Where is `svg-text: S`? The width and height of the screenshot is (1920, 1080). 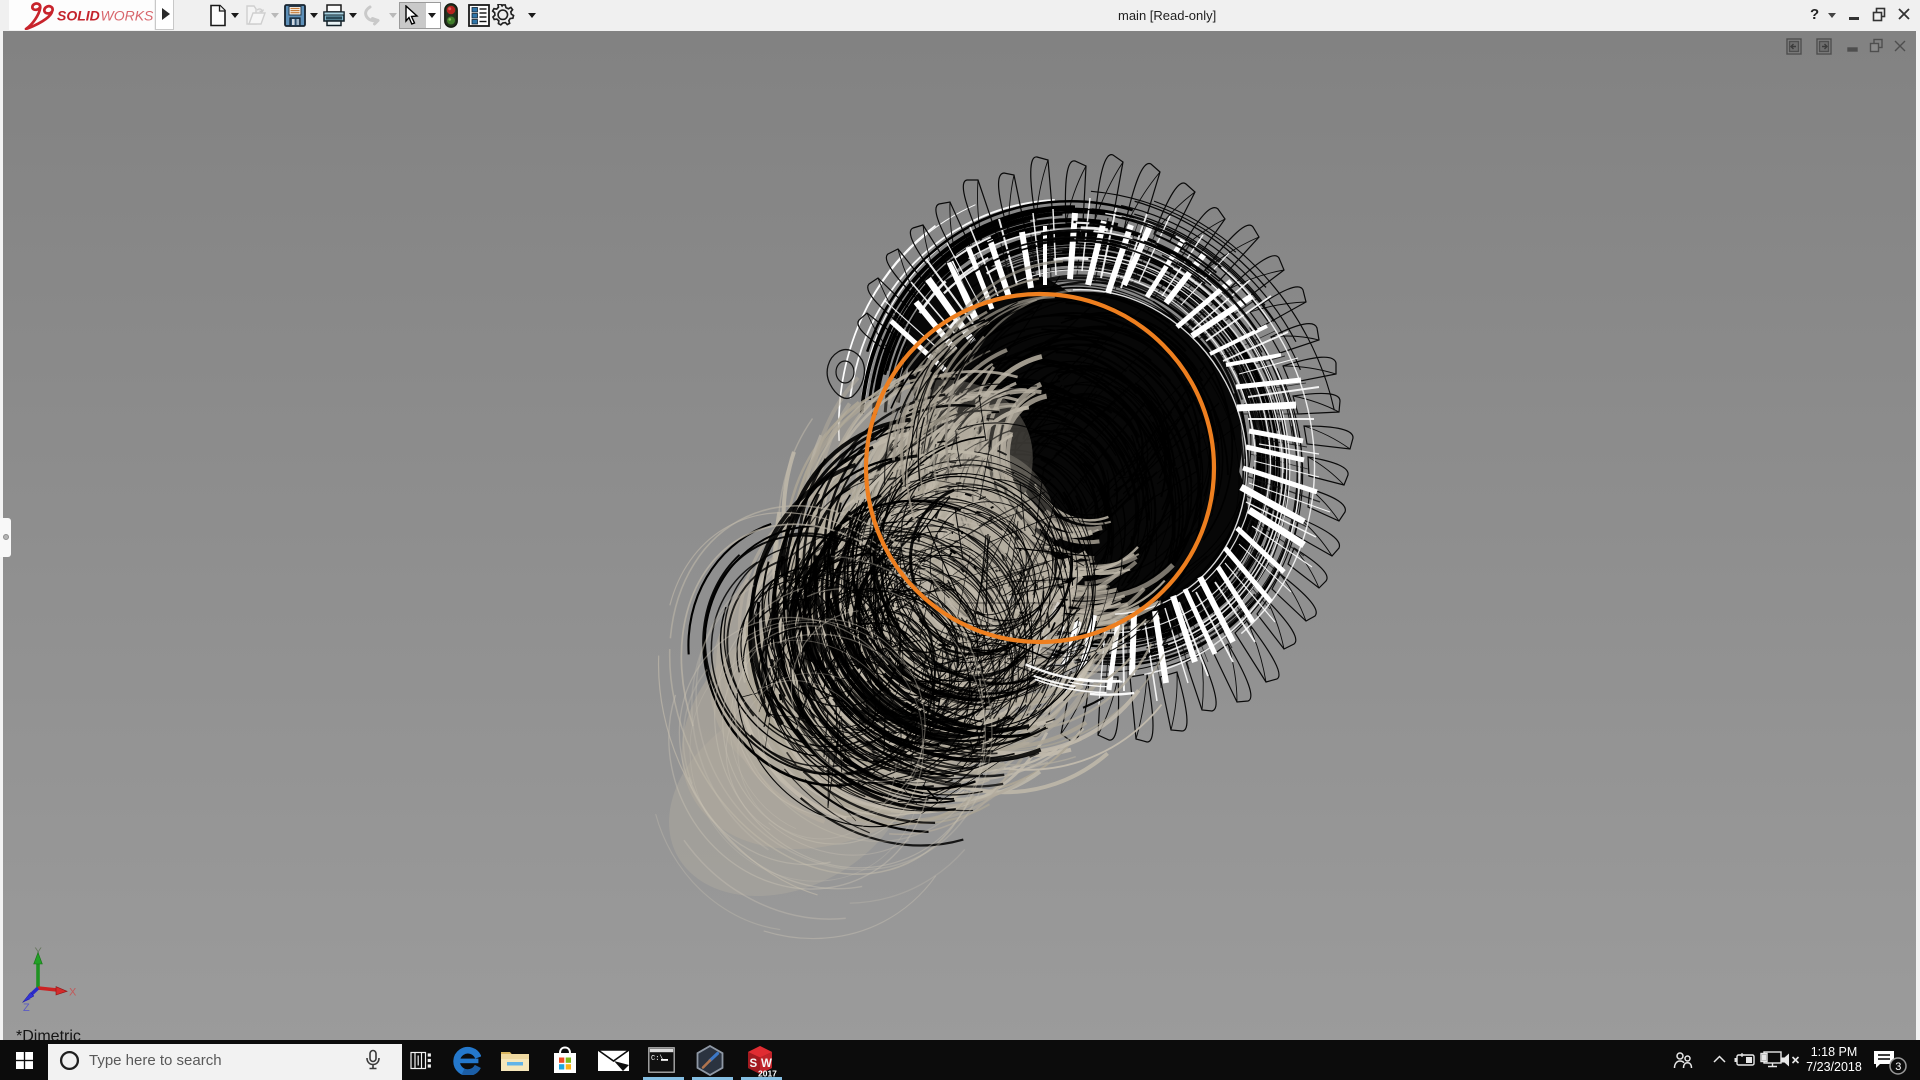
svg-text: S is located at coordinates (754, 1064).